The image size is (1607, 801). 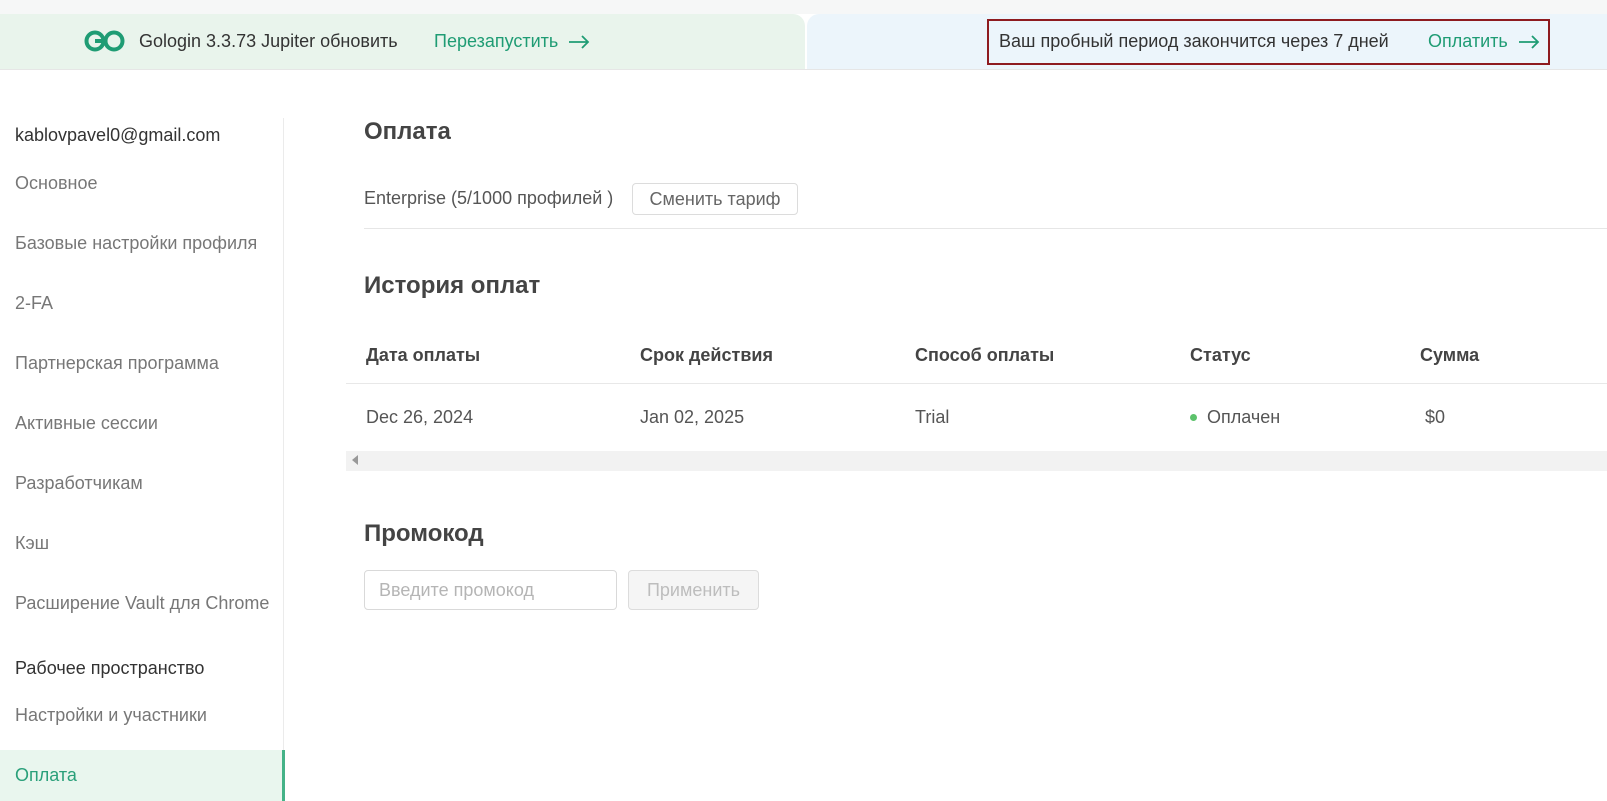 I want to click on table-horizontal-scrollbar, so click(x=976, y=461).